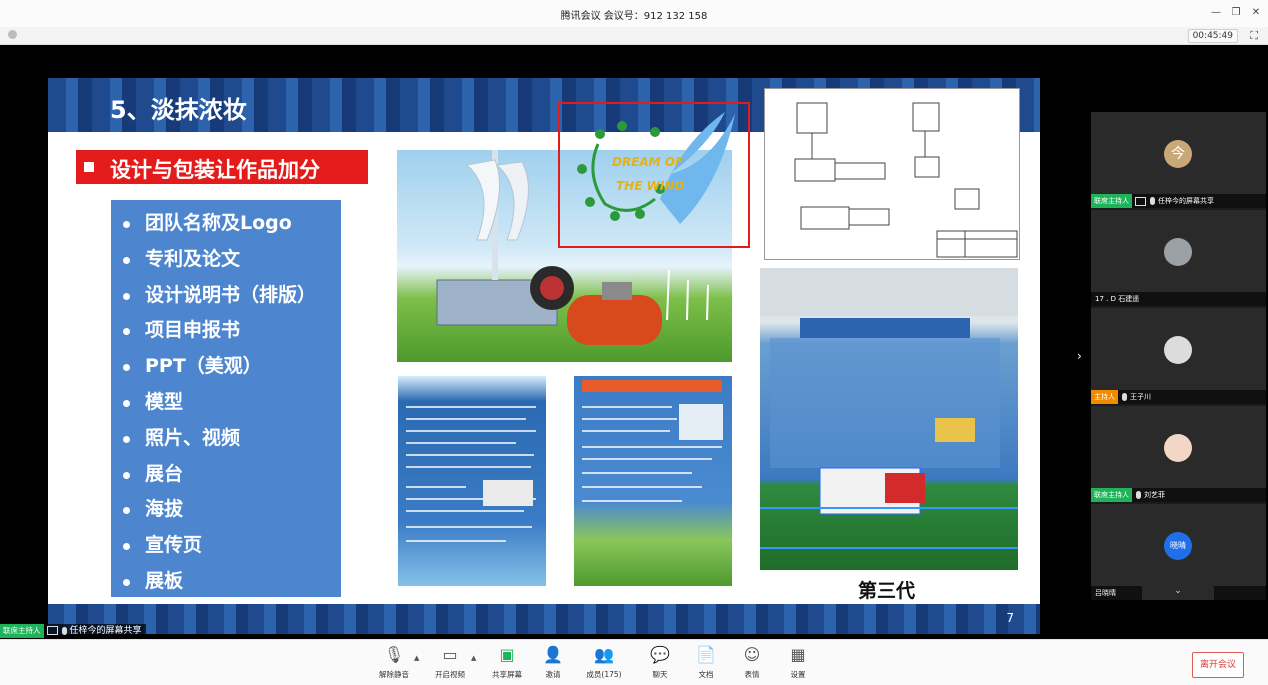 The height and width of the screenshot is (685, 1268). What do you see at coordinates (798, 662) in the screenshot?
I see `settings-button: ▦ 设置` at bounding box center [798, 662].